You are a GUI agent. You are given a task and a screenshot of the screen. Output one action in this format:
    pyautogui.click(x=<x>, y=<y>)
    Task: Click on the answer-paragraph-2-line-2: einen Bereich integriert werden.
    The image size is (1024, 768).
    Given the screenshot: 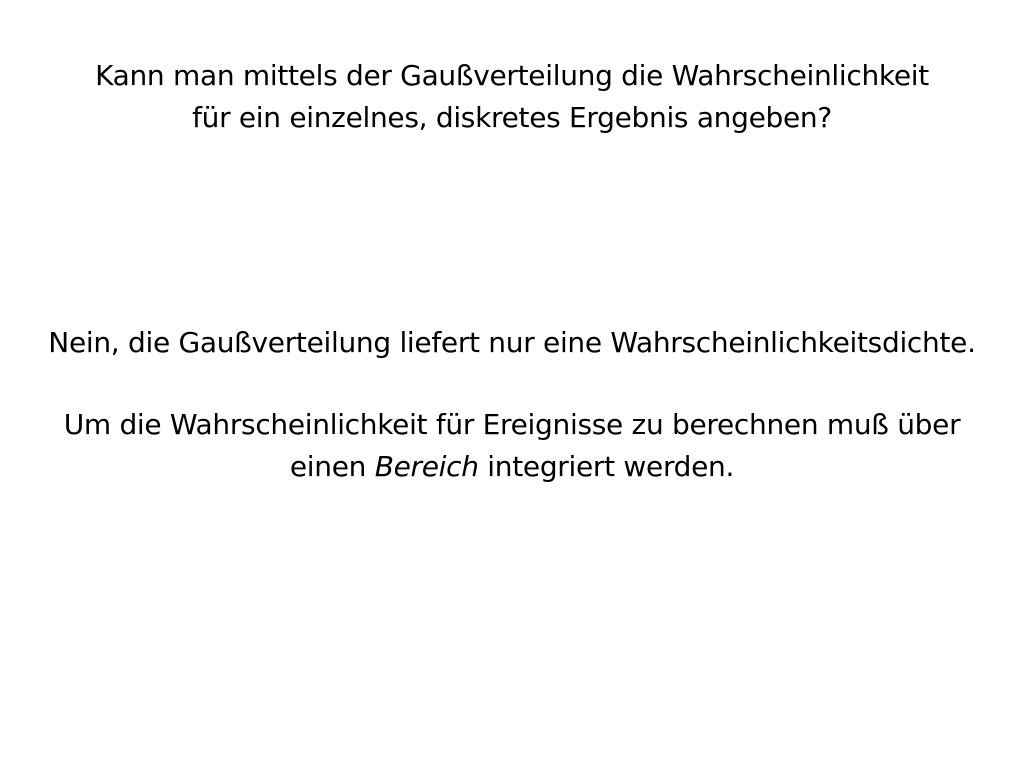 What is the action you would take?
    pyautogui.click(x=512, y=467)
    